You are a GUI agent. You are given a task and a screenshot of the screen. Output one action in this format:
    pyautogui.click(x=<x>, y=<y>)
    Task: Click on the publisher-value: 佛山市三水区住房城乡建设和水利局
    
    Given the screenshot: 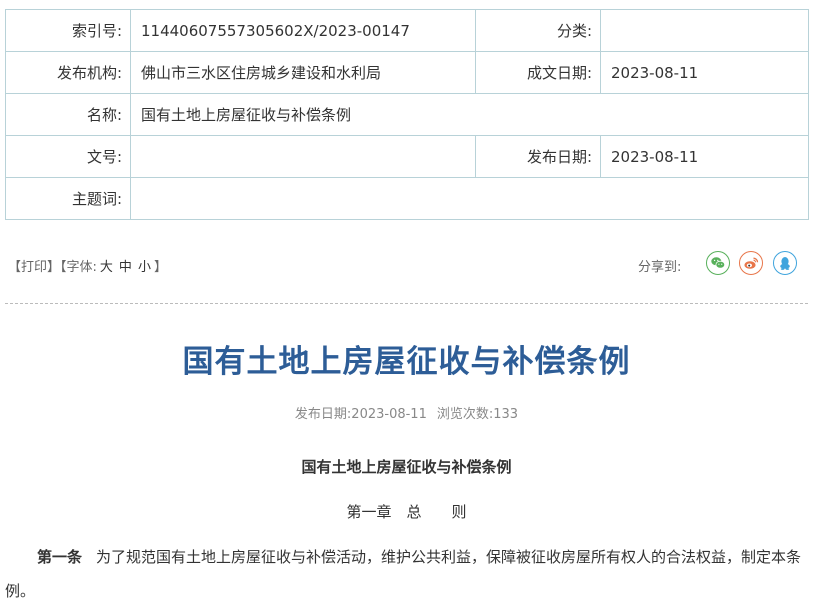 What is the action you would take?
    pyautogui.click(x=303, y=72)
    